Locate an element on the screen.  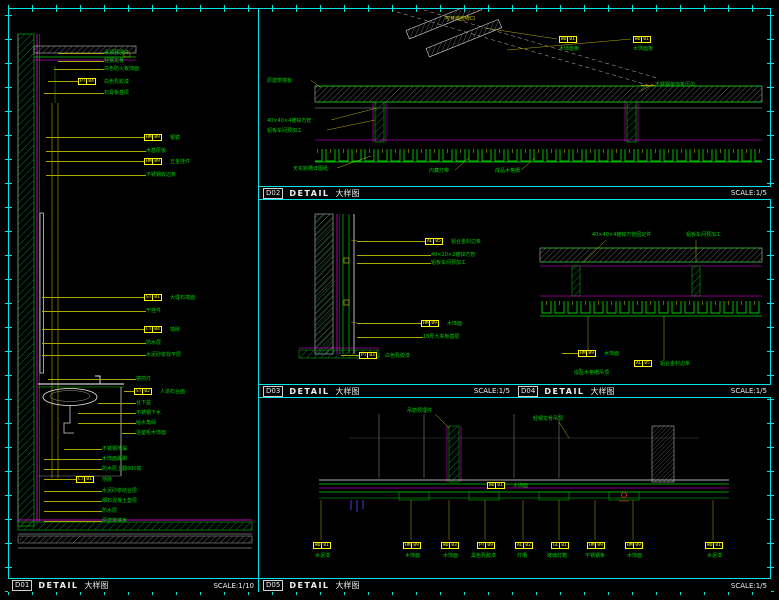
annotation-text: 木饰面板 is located at coordinates (643, 49).